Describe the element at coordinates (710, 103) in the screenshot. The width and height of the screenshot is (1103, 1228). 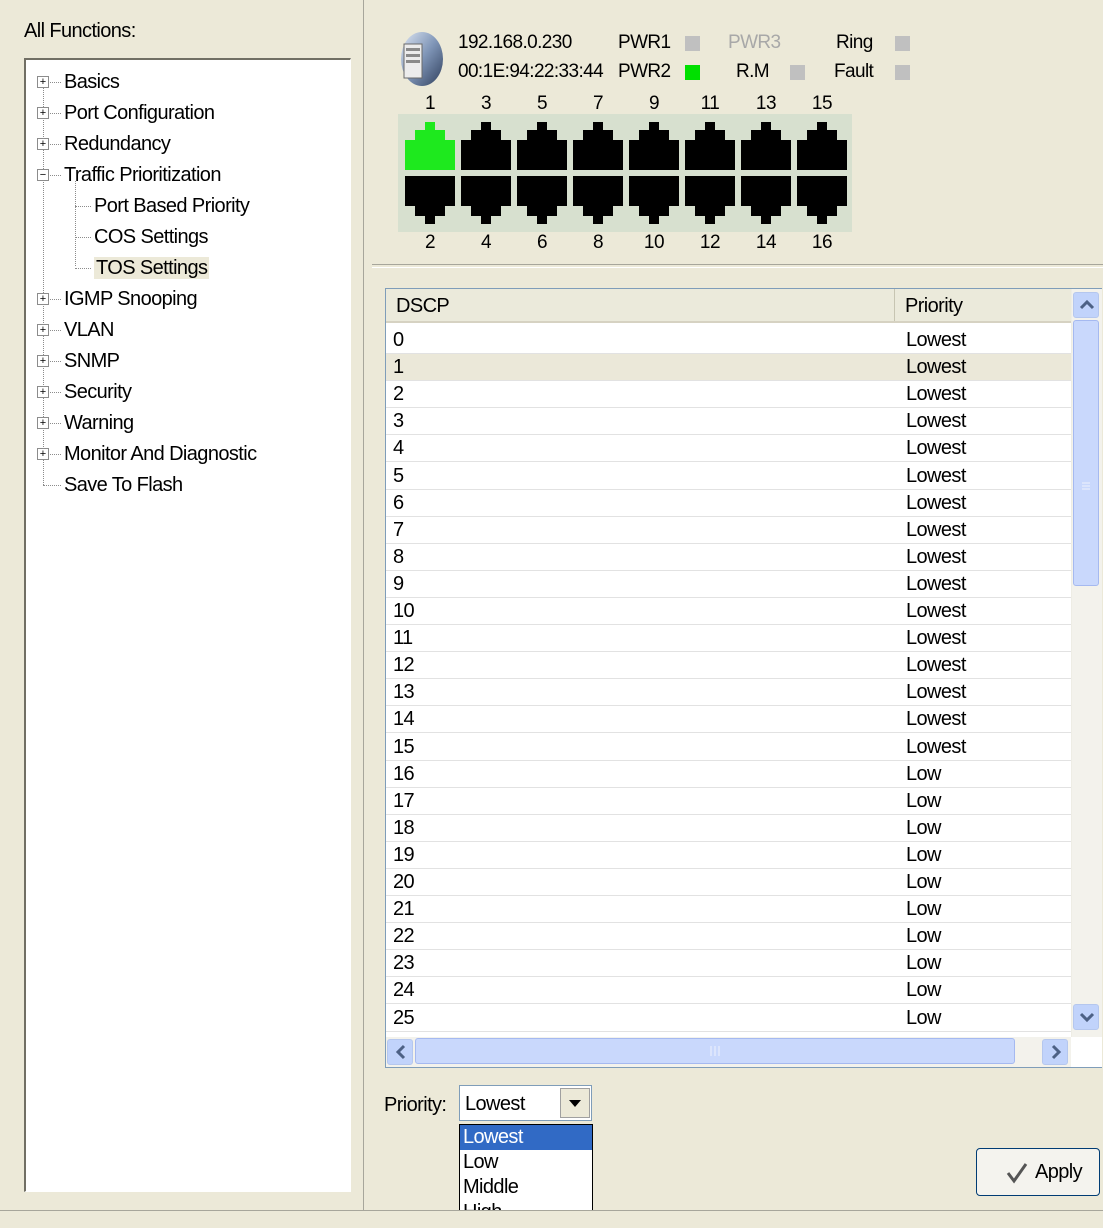
I see `port-number-label: 11` at that location.